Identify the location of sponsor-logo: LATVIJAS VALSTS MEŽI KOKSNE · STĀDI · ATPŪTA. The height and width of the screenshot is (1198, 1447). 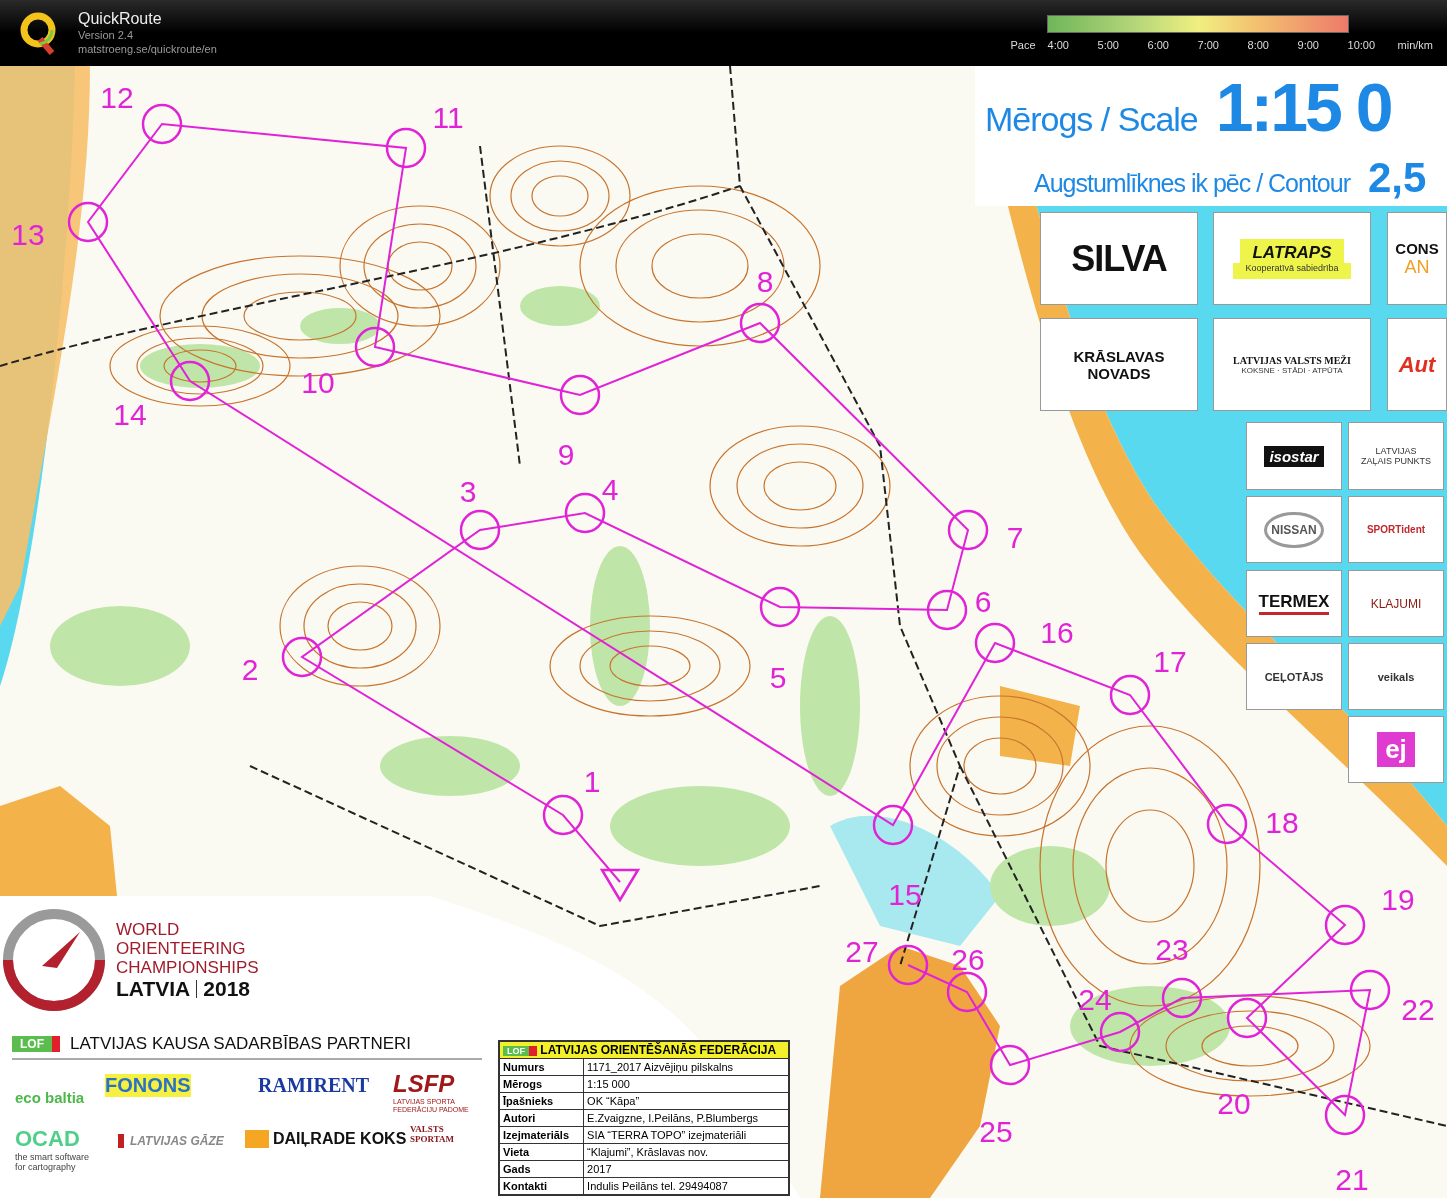
(1292, 364).